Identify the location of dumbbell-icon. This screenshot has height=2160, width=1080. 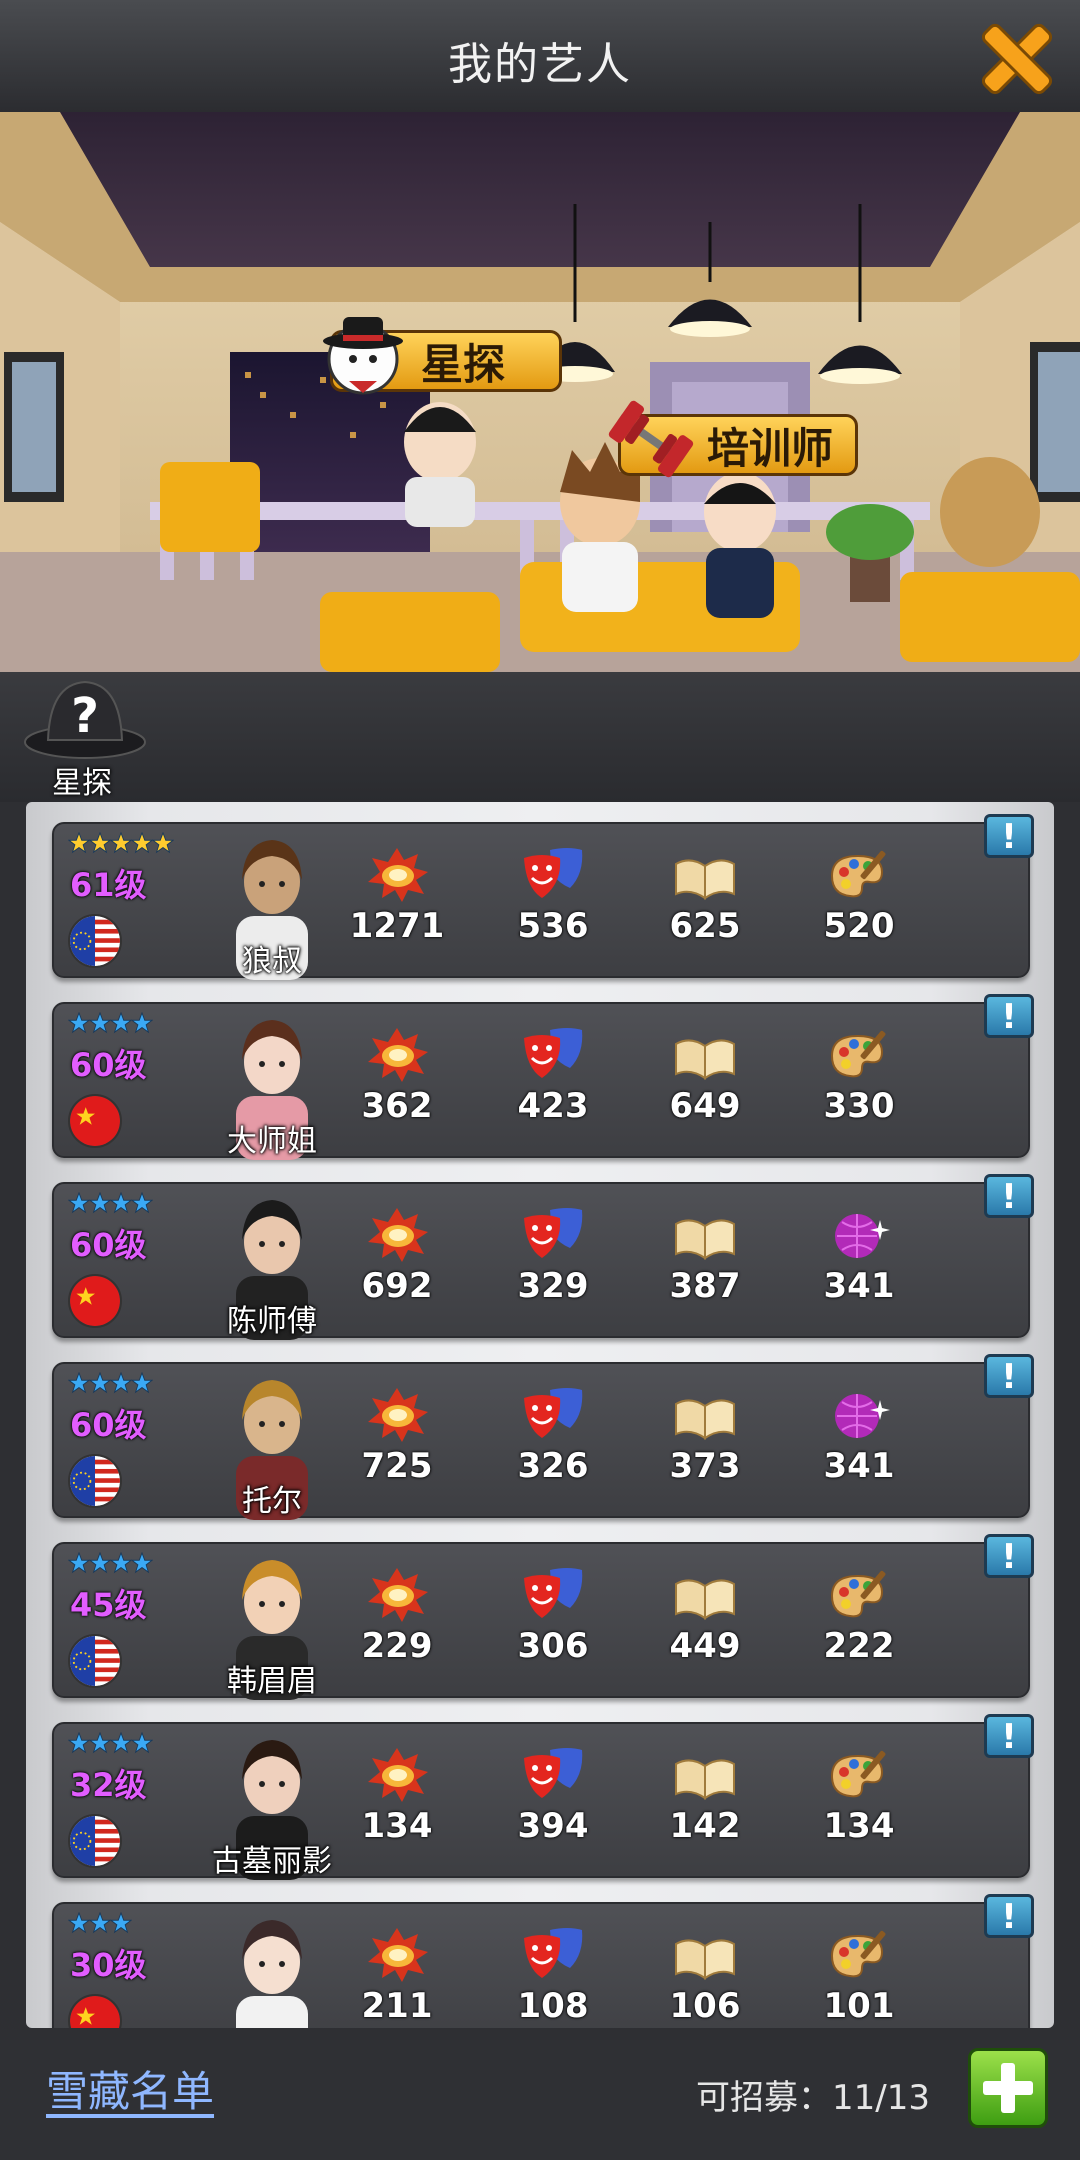
(651, 439).